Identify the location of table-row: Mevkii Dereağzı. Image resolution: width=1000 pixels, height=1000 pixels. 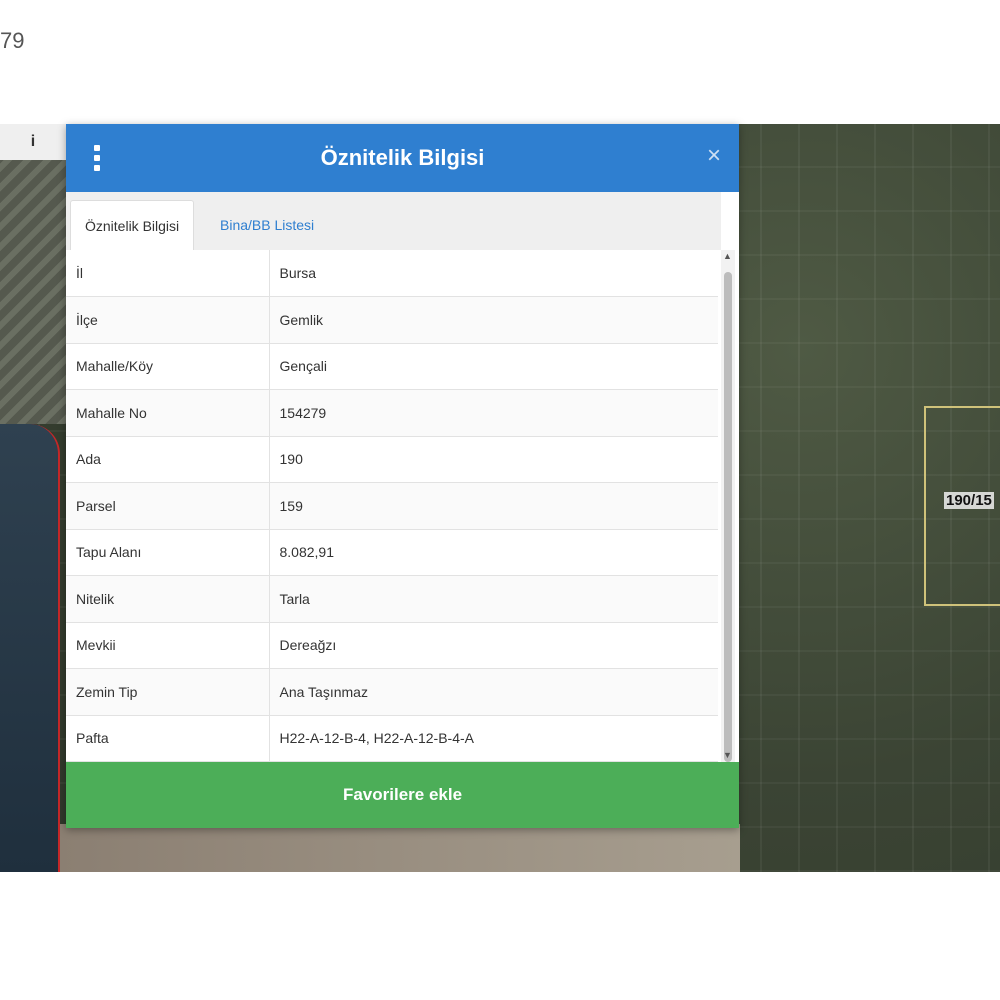
(392, 645).